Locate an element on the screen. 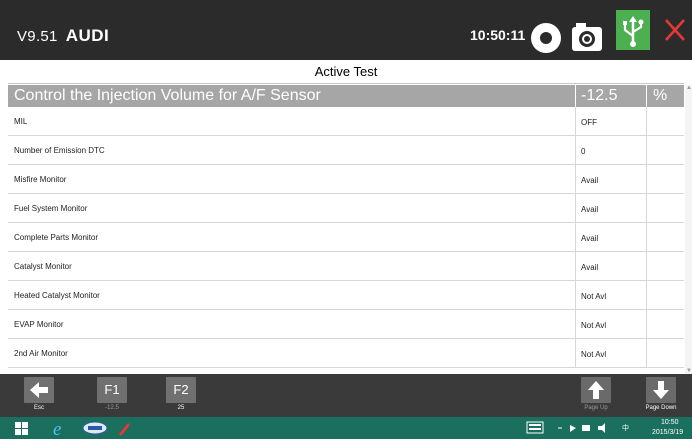  usb-icon is located at coordinates (633, 31).